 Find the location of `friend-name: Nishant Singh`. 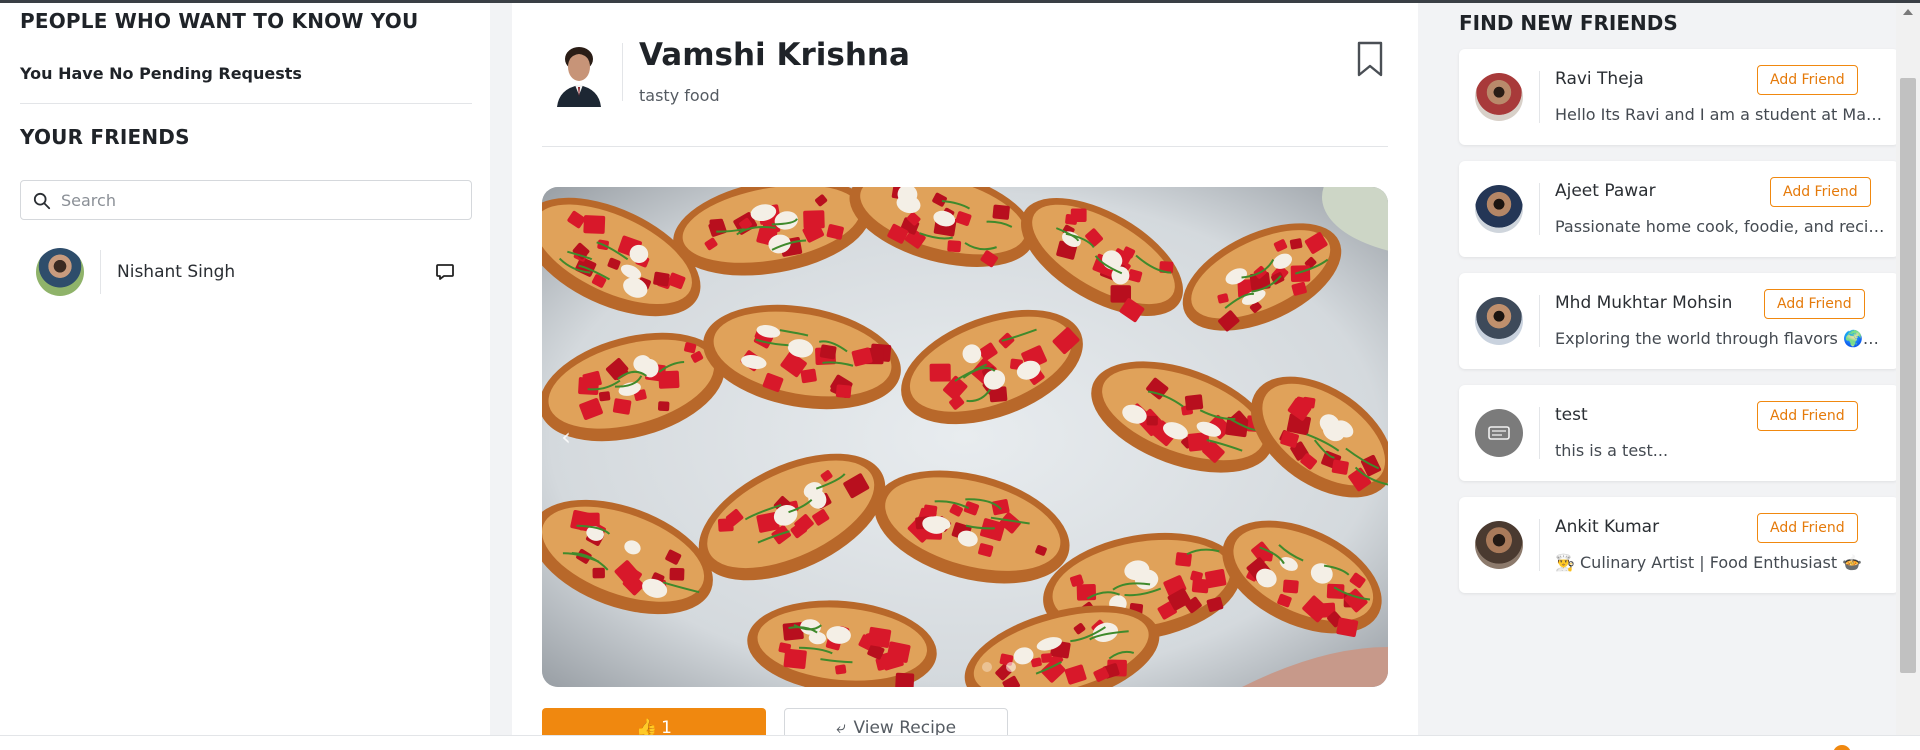

friend-name: Nishant Singh is located at coordinates (176, 272).